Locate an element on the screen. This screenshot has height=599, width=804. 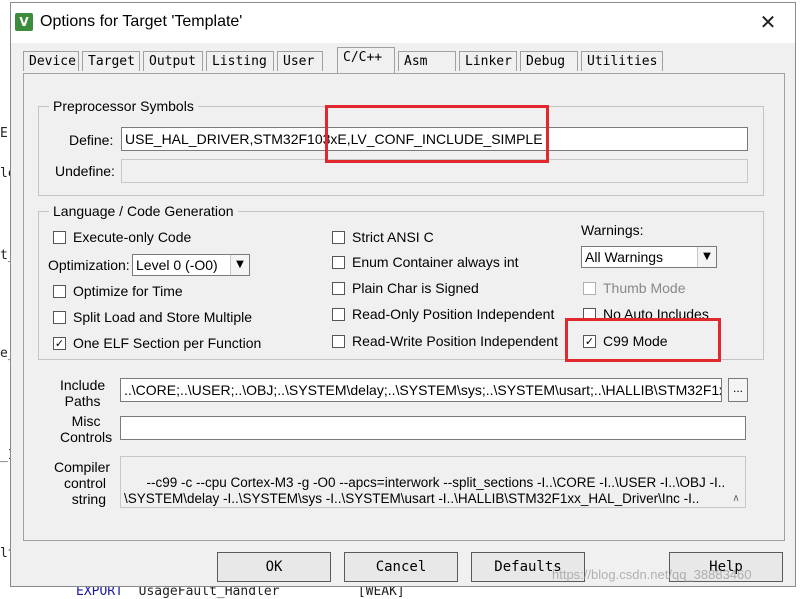
optimization-select: Level 0 (-O0) ▼ is located at coordinates (191, 265).